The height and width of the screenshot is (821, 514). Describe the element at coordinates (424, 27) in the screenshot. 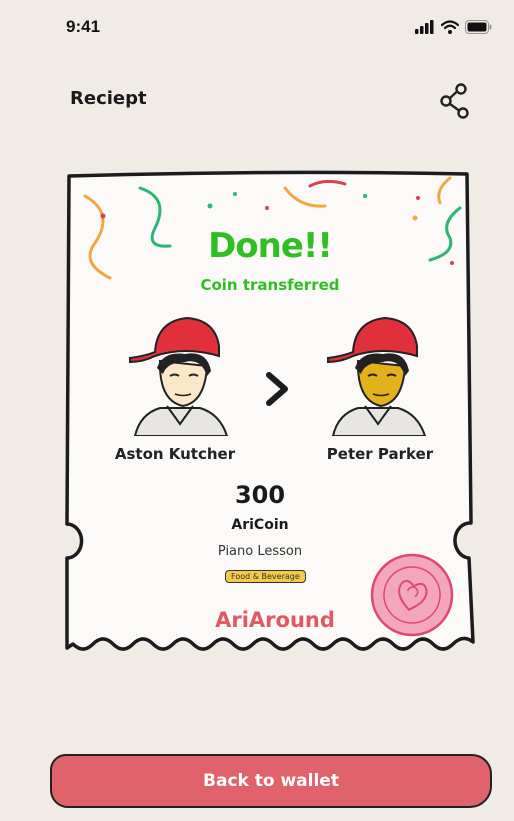

I see `signal-icon` at that location.